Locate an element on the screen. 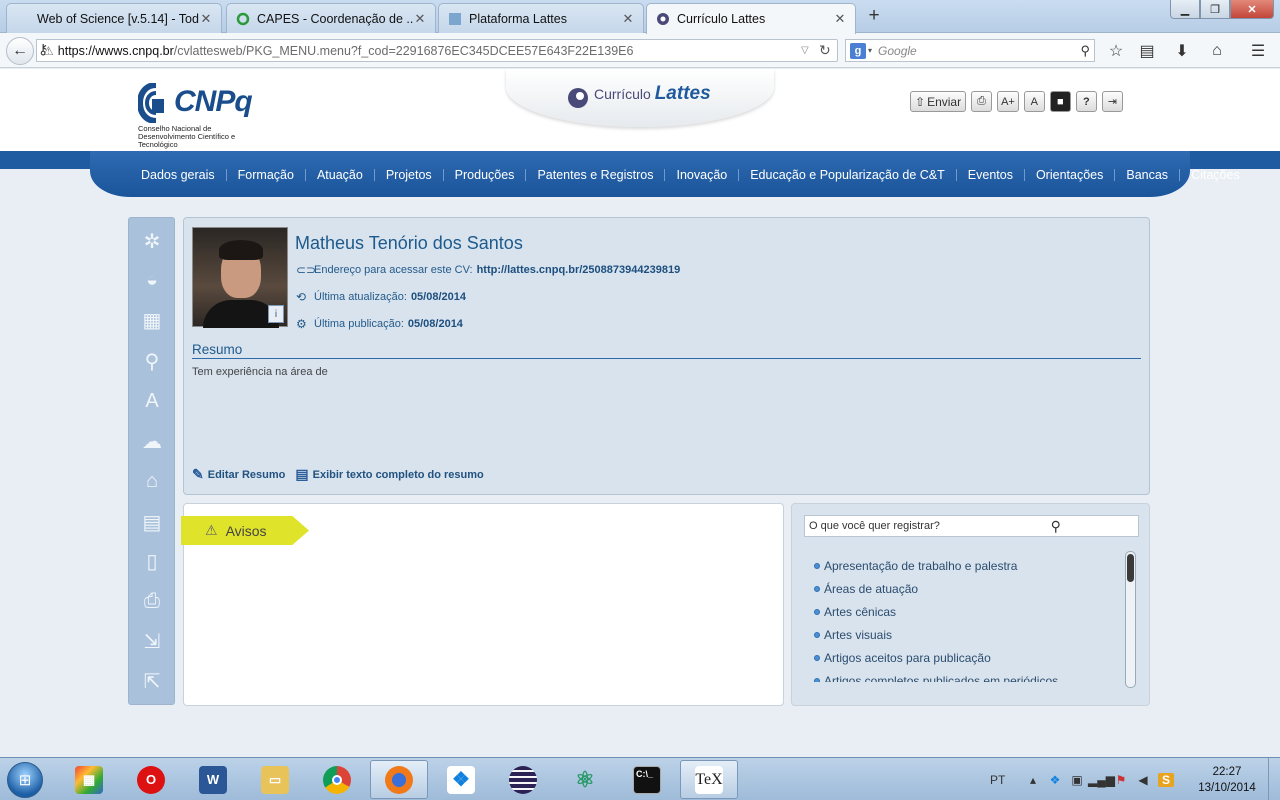 This screenshot has width=1280, height=800. reload-icon: ↻ is located at coordinates (828, 50).